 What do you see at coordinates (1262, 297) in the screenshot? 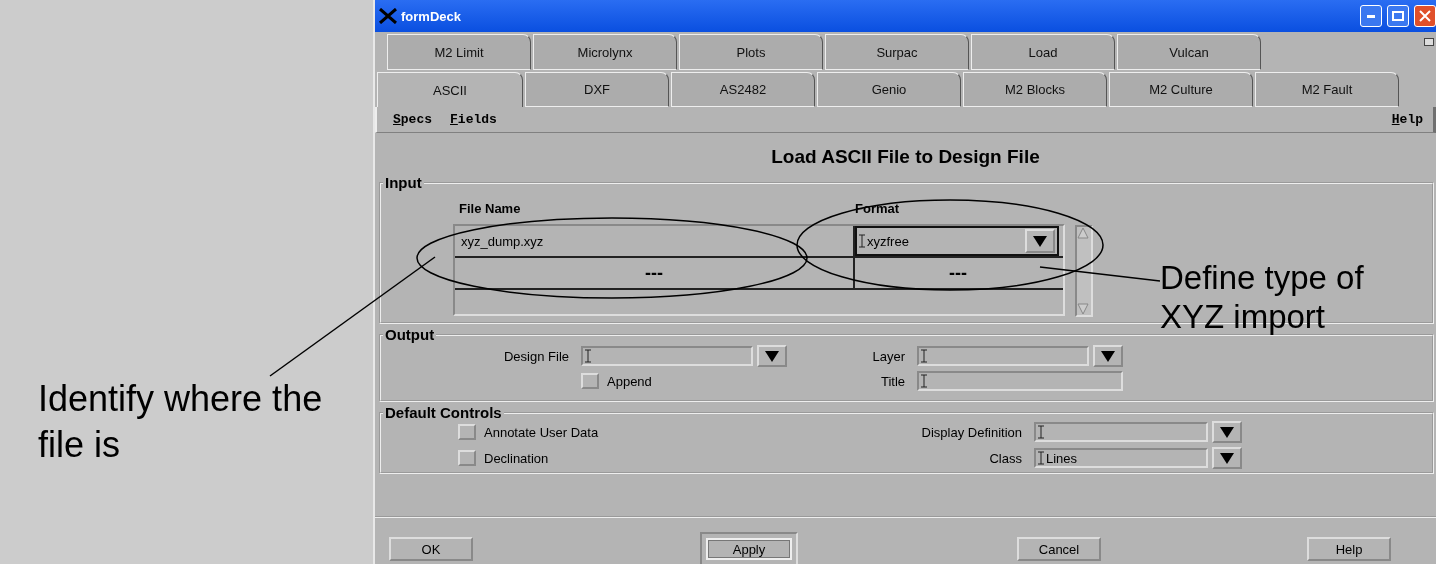
I see `callout-text: Define type of XYZ import` at bounding box center [1262, 297].